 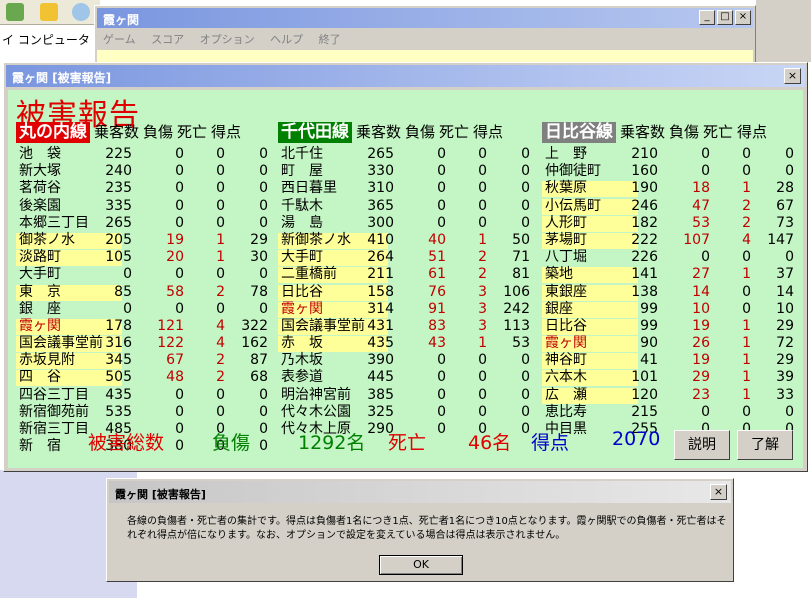 I want to click on passengers-cell: 310, so click(x=380, y=188).